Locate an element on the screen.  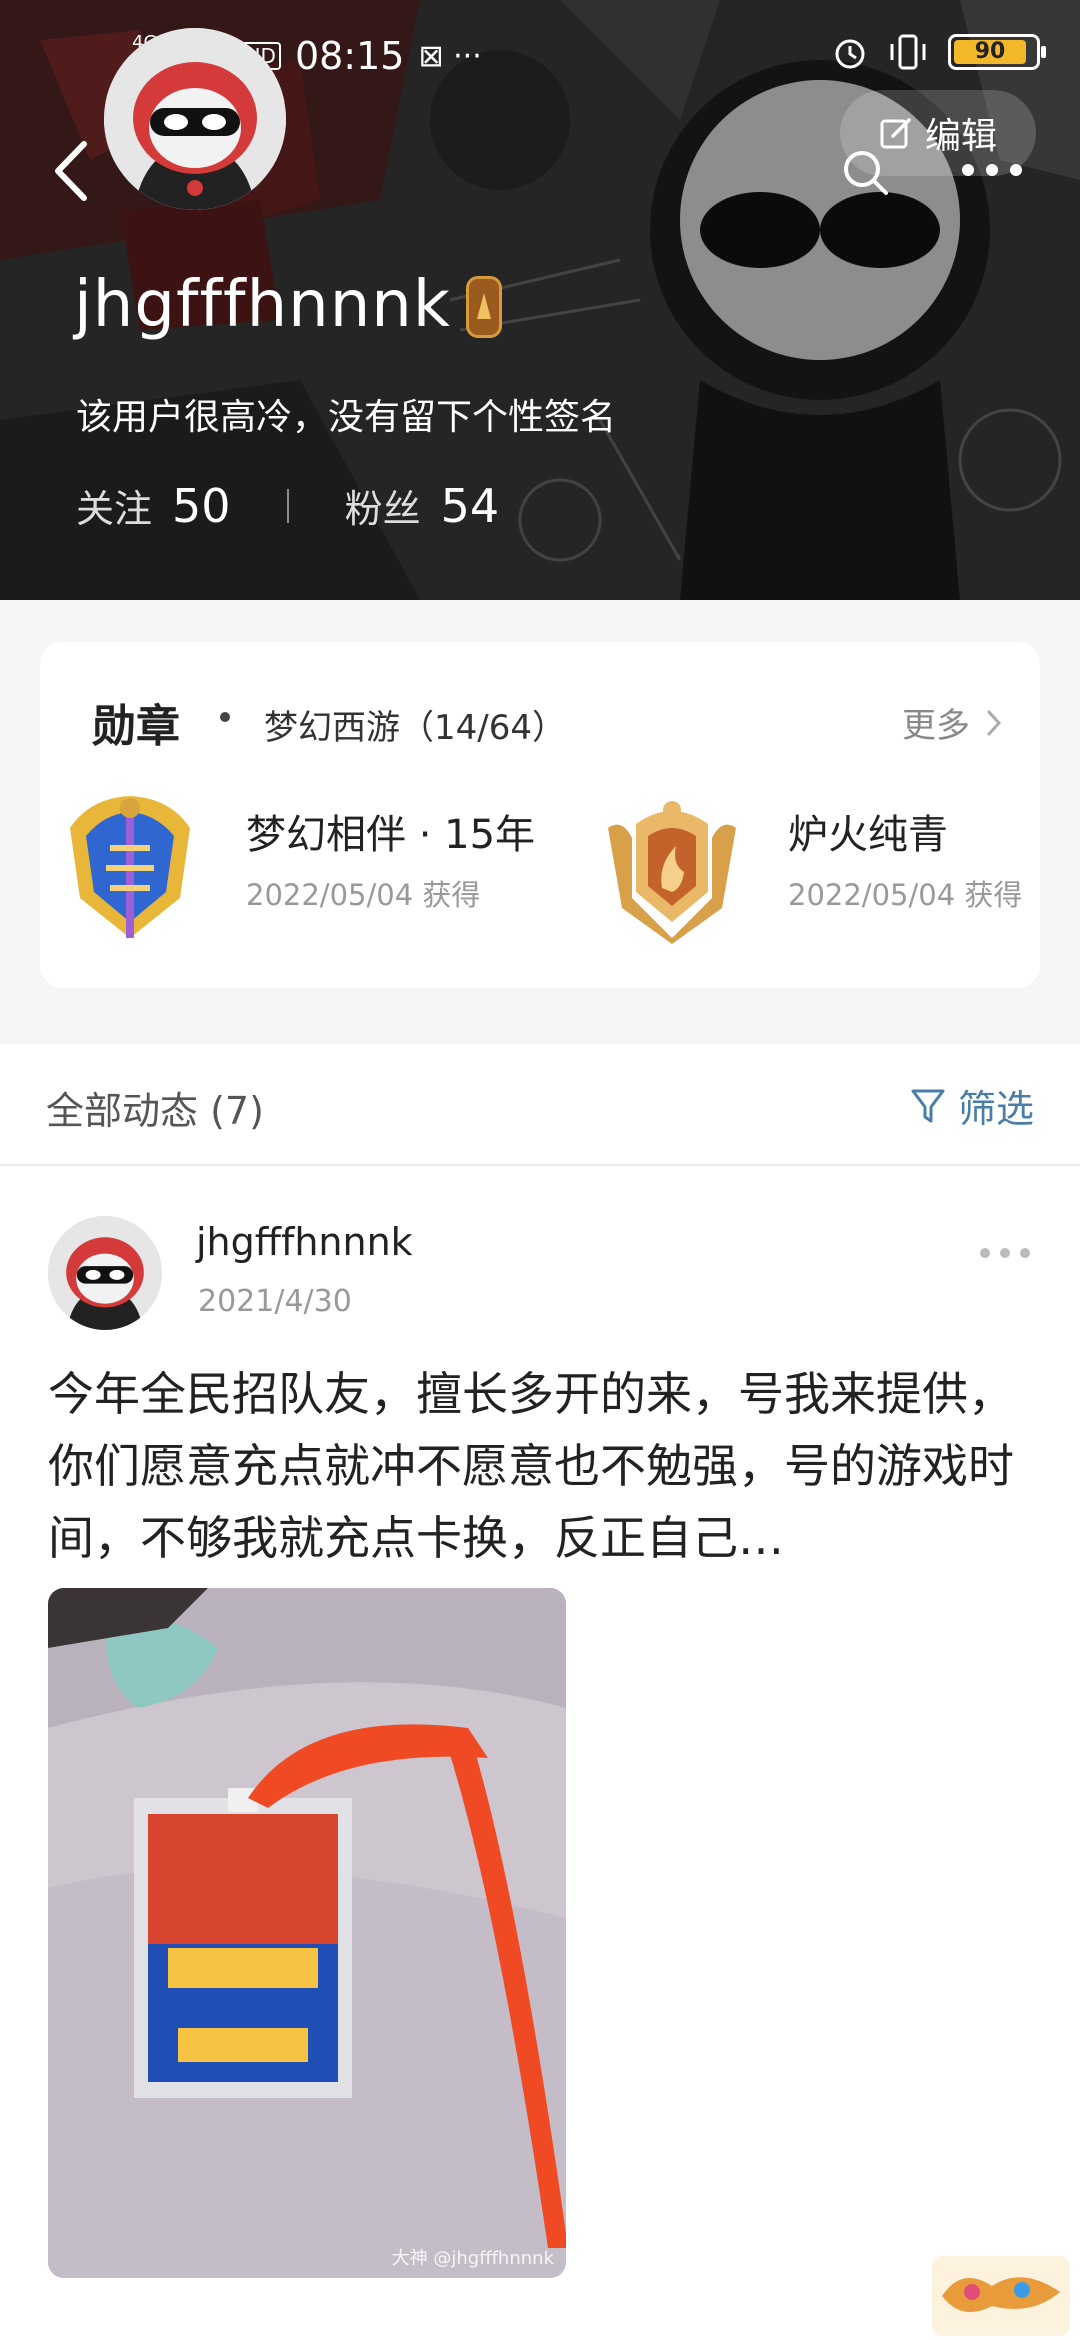
medal-name: 炉火纯青 is located at coordinates (868, 835).